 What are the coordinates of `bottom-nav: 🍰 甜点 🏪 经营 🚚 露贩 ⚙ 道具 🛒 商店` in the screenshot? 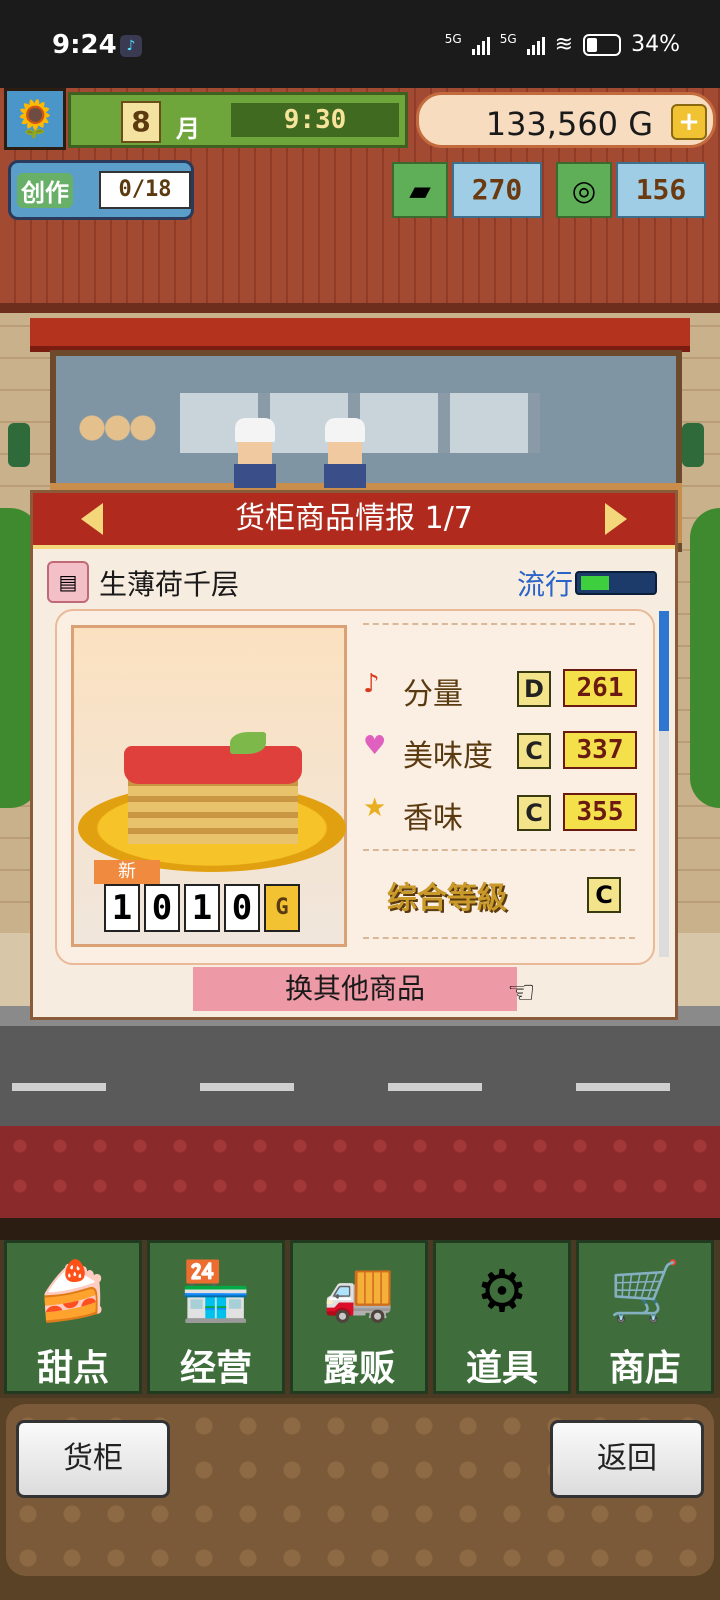 It's located at (360, 1319).